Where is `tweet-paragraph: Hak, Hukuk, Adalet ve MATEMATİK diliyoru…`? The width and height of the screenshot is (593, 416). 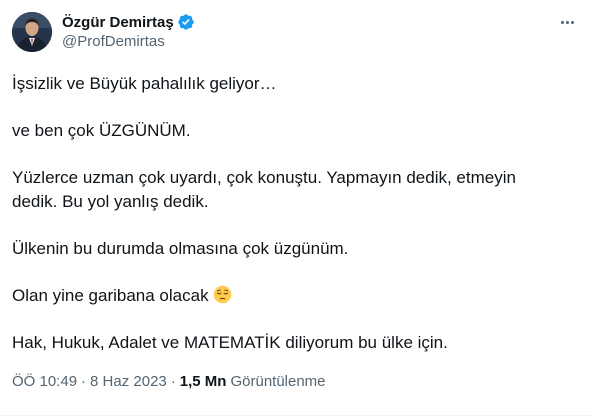
tweet-paragraph: Hak, Hukuk, Adalet ve MATEMATİK diliyoru… is located at coordinates (230, 342).